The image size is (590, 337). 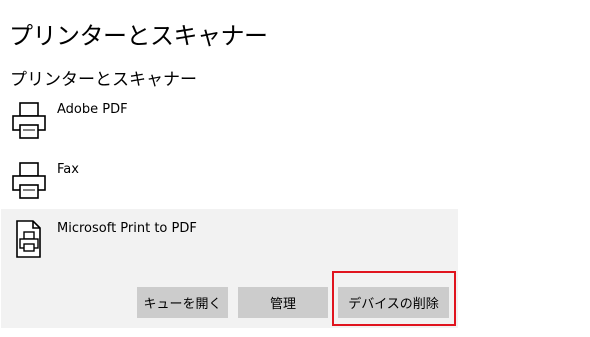 What do you see at coordinates (283, 302) in the screenshot?
I see `manage-button: 管理` at bounding box center [283, 302].